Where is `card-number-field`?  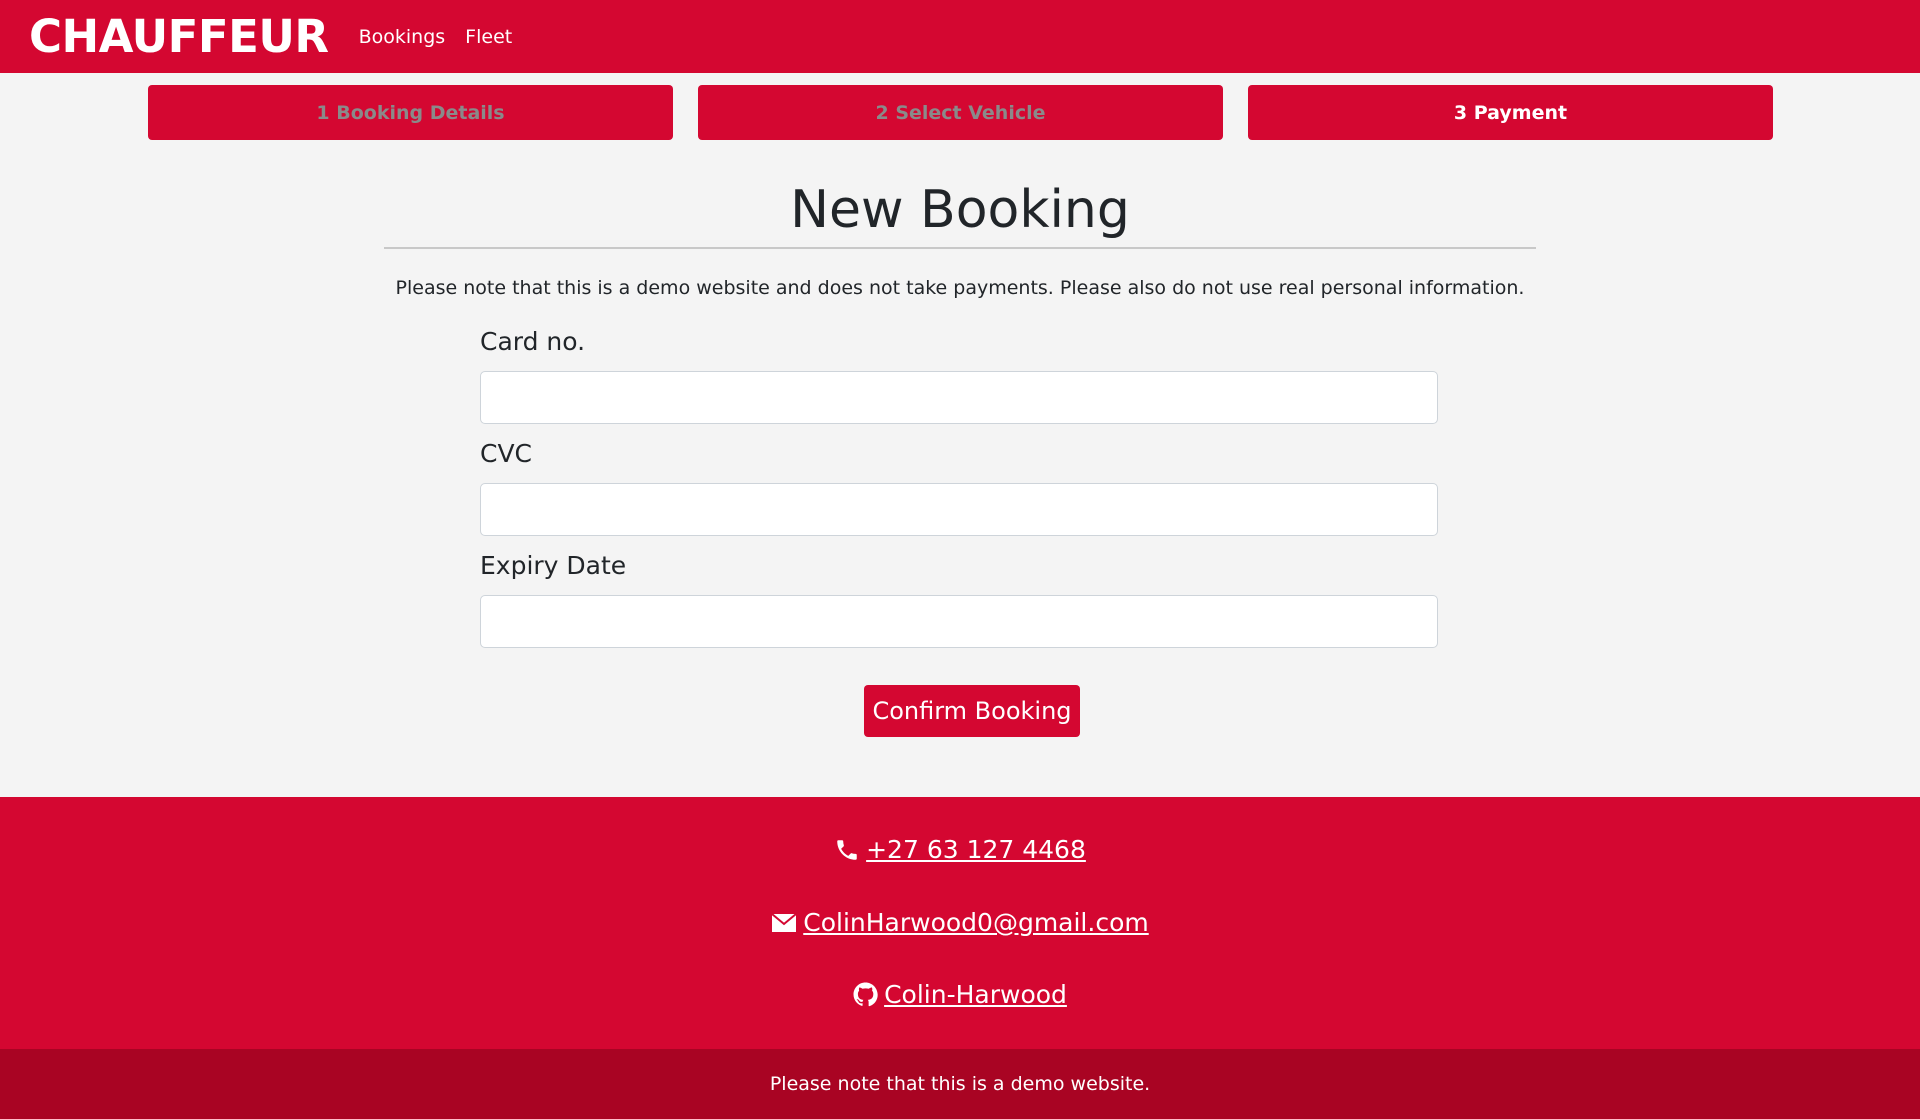
card-number-field is located at coordinates (959, 397).